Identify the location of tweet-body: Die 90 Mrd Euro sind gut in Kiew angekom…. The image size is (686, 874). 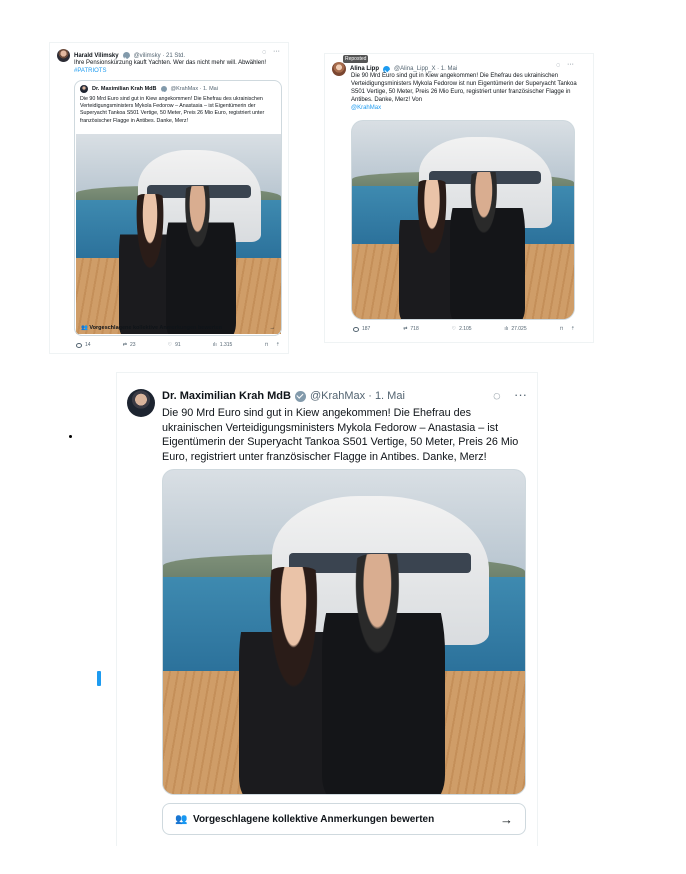
(464, 88).